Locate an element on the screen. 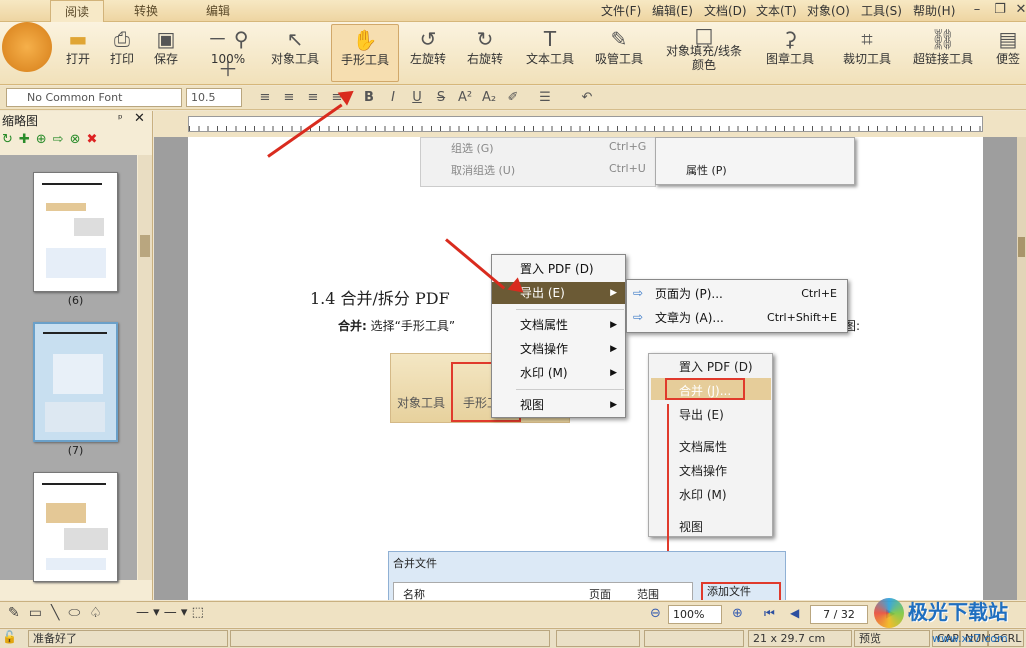  menu-edit: 编辑(E) is located at coordinates (672, 11).